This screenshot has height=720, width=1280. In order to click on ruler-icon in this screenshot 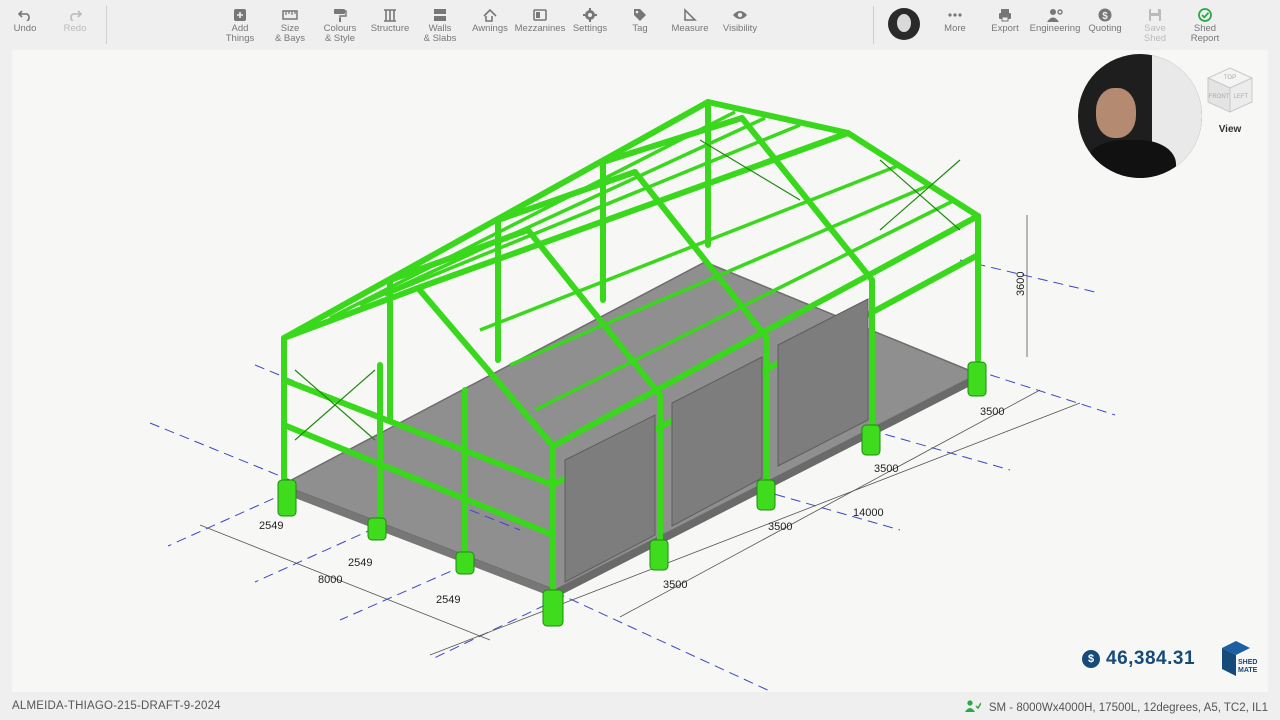, I will do `click(290, 15)`.